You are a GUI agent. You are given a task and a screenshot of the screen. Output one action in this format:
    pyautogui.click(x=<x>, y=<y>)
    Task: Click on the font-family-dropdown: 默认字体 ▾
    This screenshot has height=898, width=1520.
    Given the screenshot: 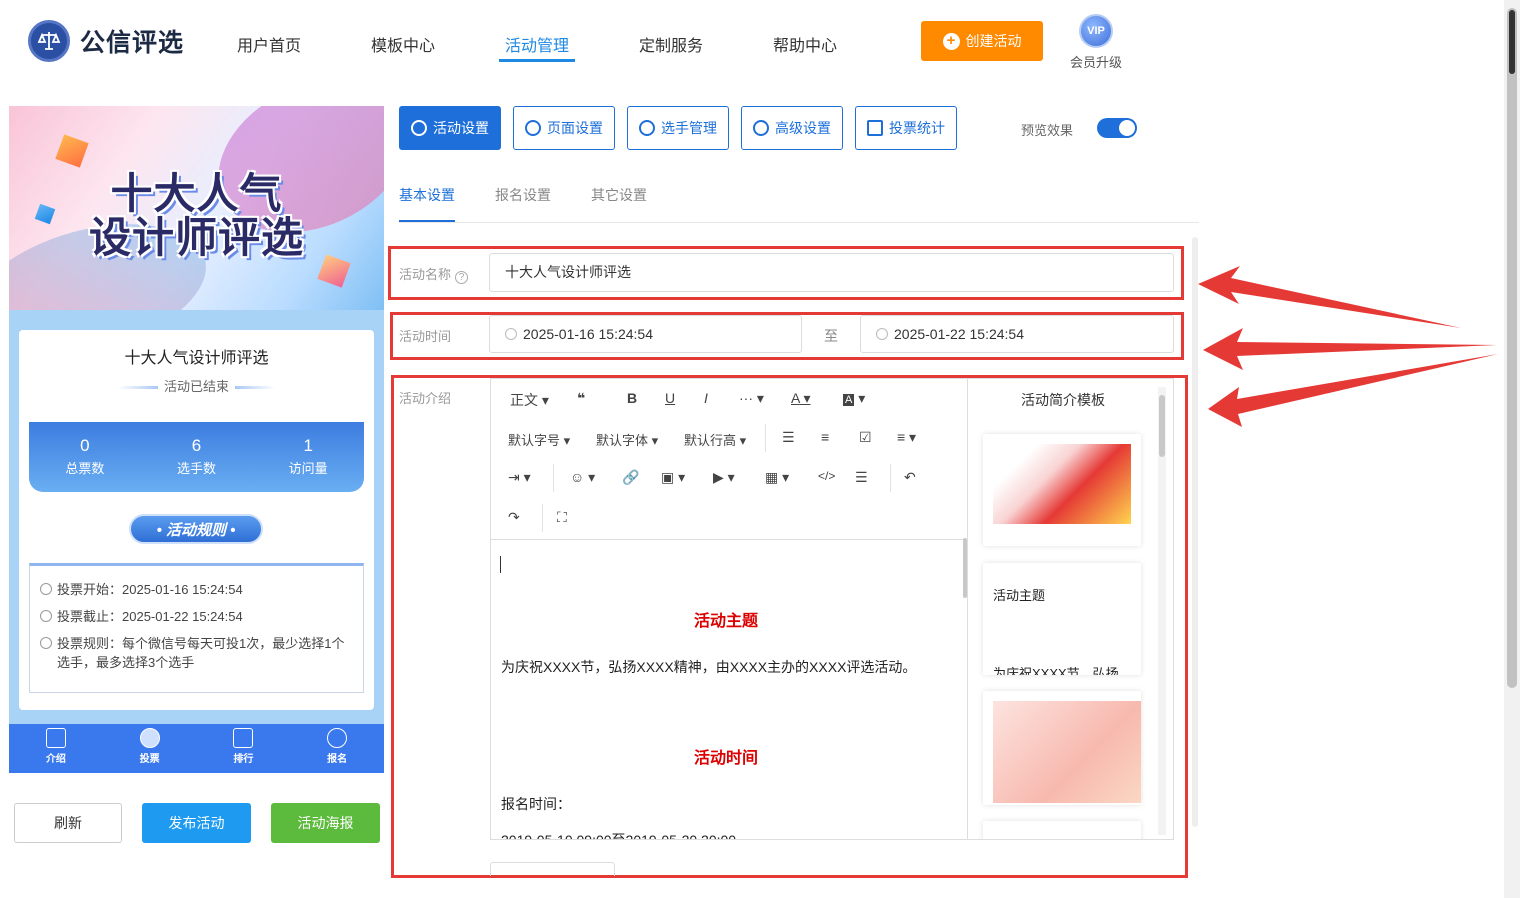 What is the action you would take?
    pyautogui.click(x=627, y=439)
    